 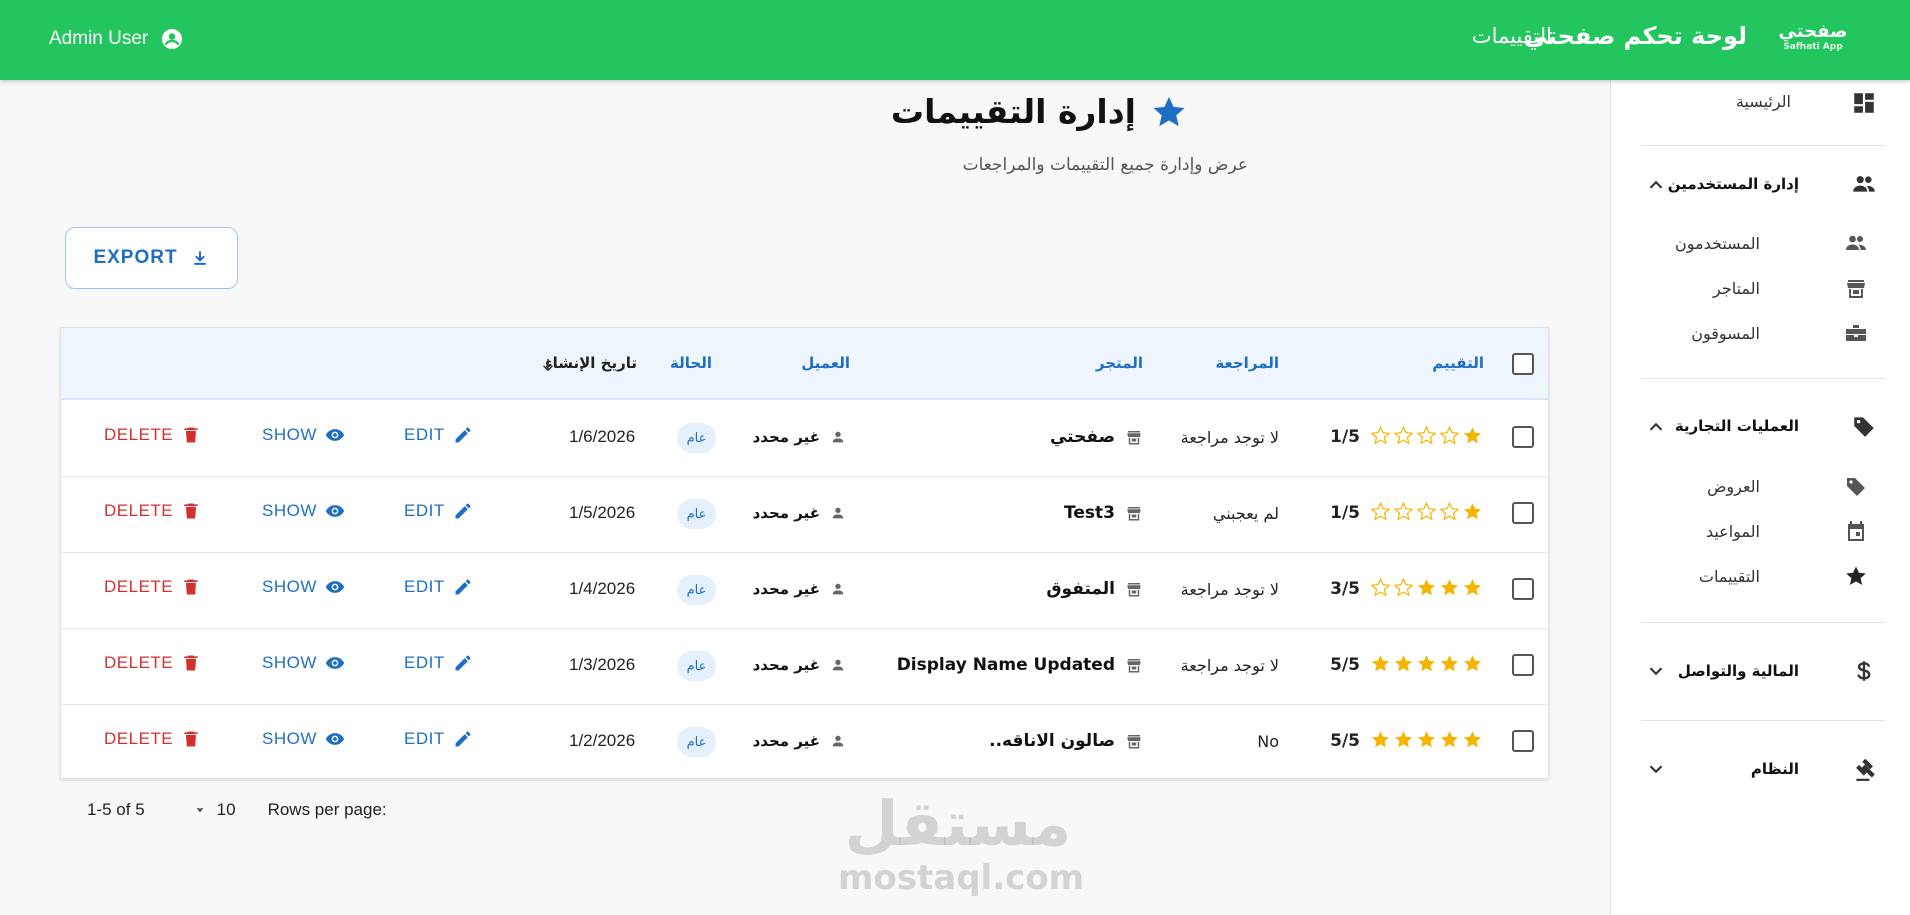 I want to click on app-title: لوحة تحكم صفحتي, so click(x=1635, y=36).